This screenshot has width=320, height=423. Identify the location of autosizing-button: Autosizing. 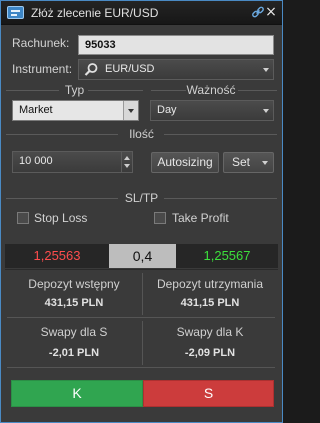
(185, 162).